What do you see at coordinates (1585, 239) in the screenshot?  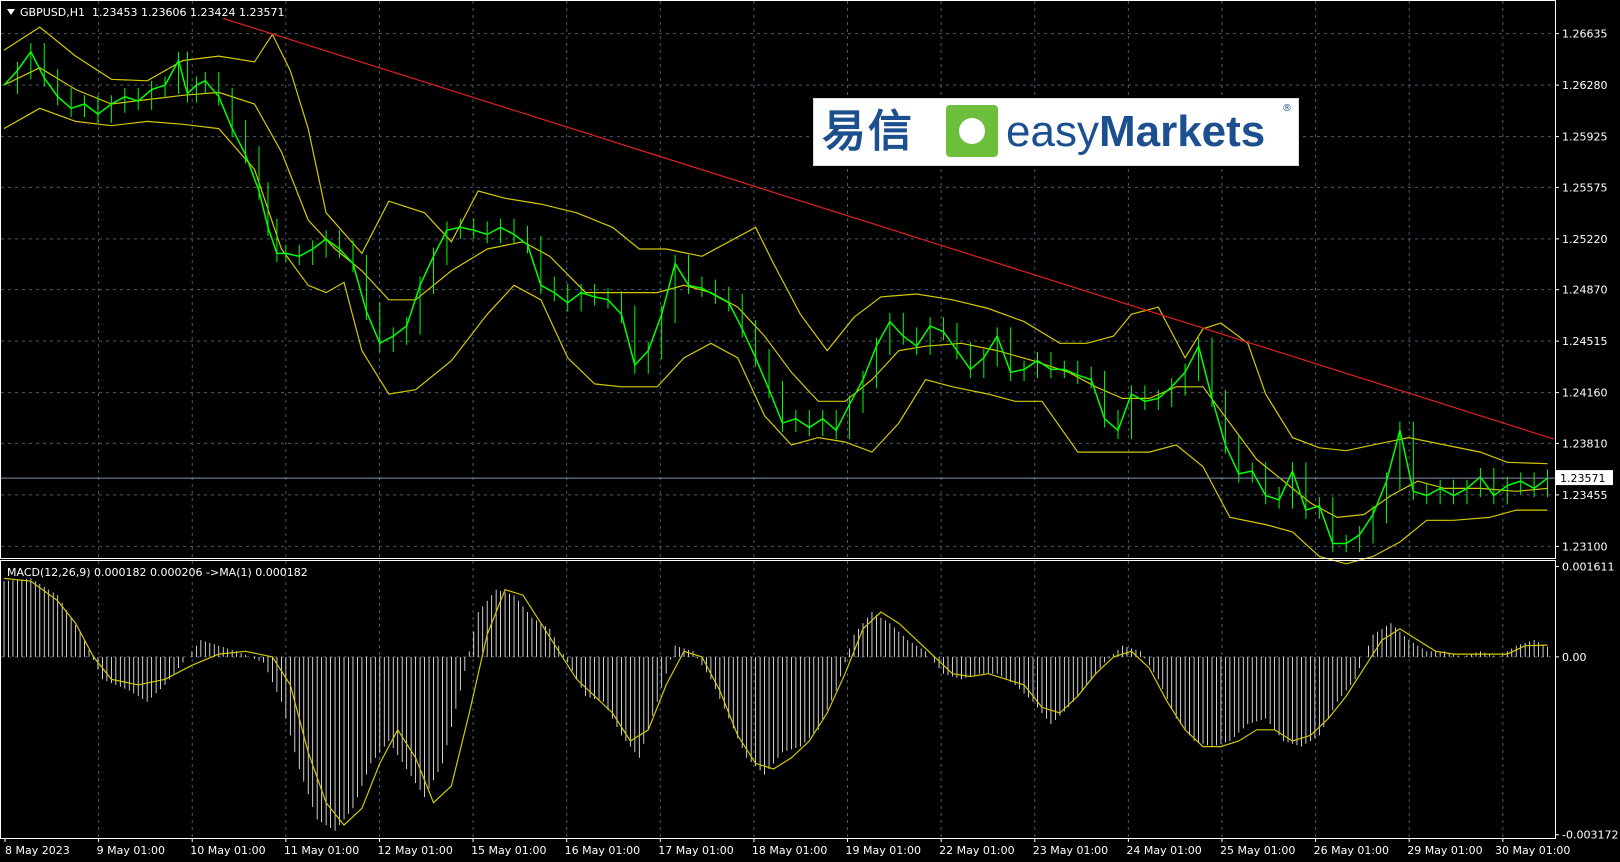 I see `price-tick-label: 1.25220` at bounding box center [1585, 239].